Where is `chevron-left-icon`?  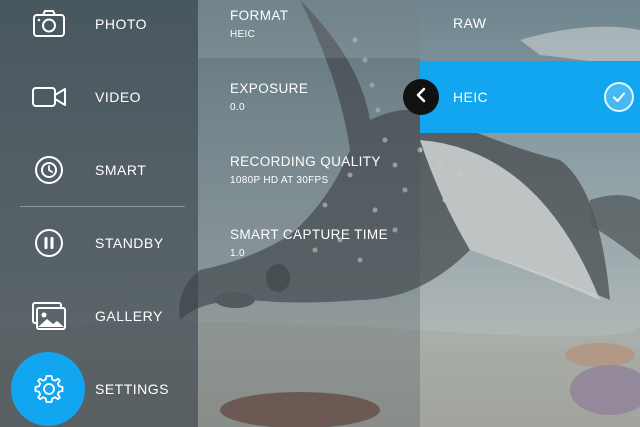 chevron-left-icon is located at coordinates (421, 97).